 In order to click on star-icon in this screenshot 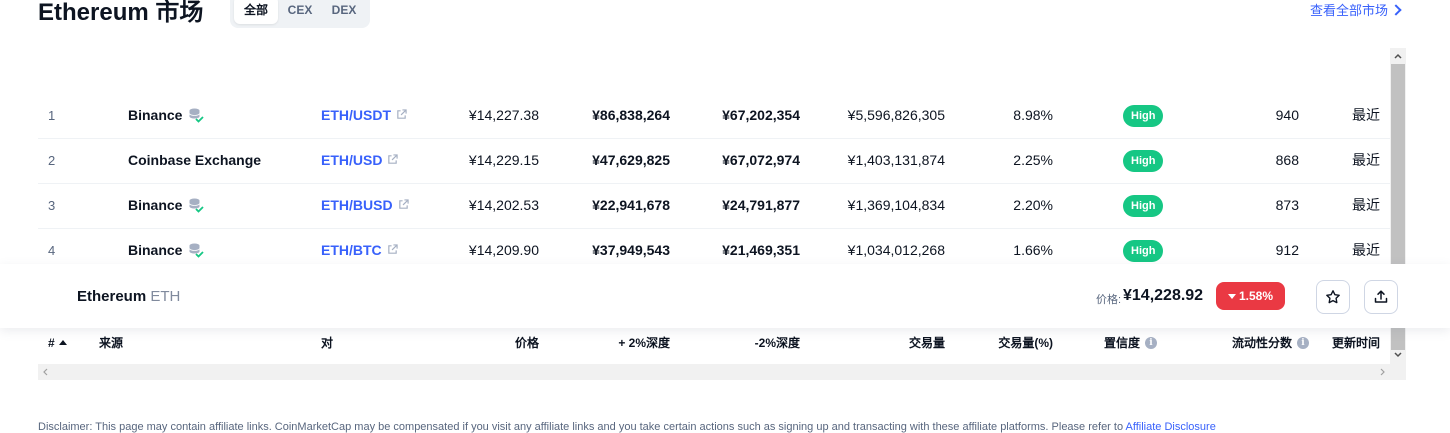, I will do `click(1333, 297)`.